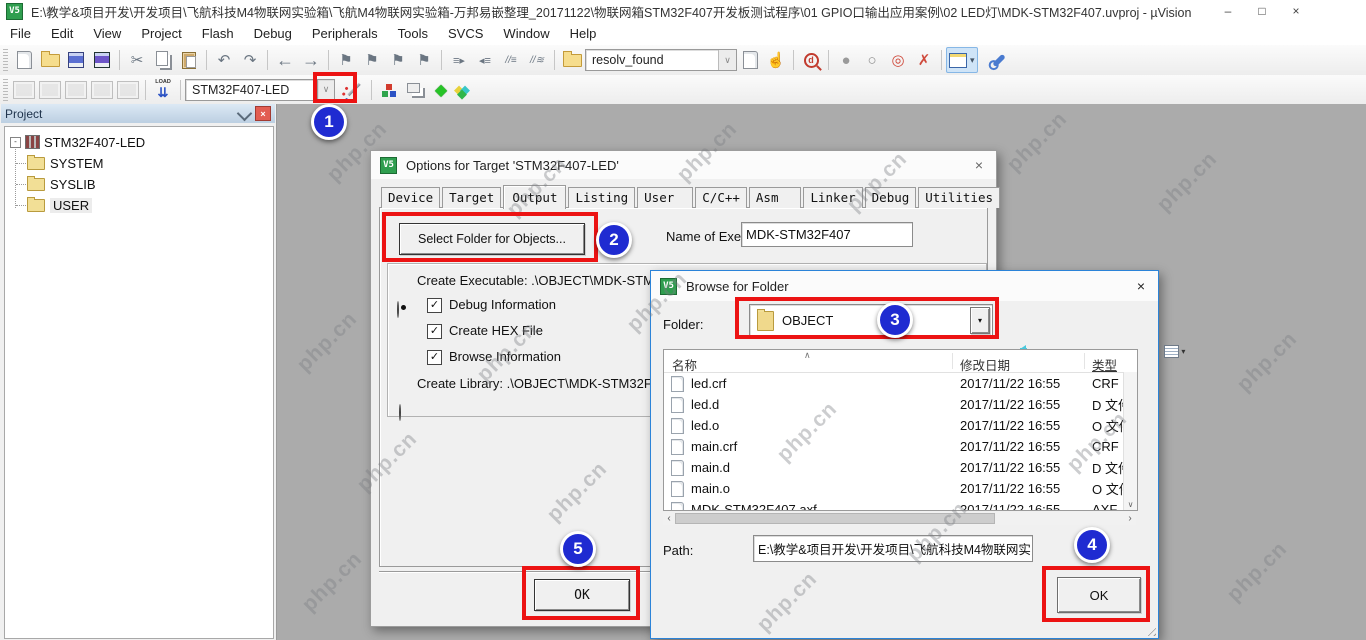 The image size is (1366, 640). I want to click on scrollbar-thumb, so click(835, 518).